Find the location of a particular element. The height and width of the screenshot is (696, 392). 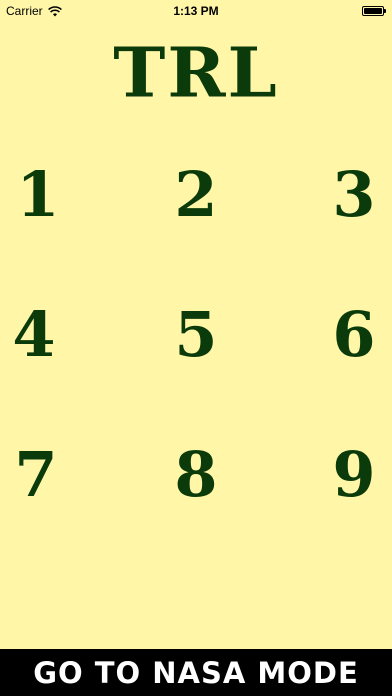

key-7: 7 is located at coordinates (38, 474).